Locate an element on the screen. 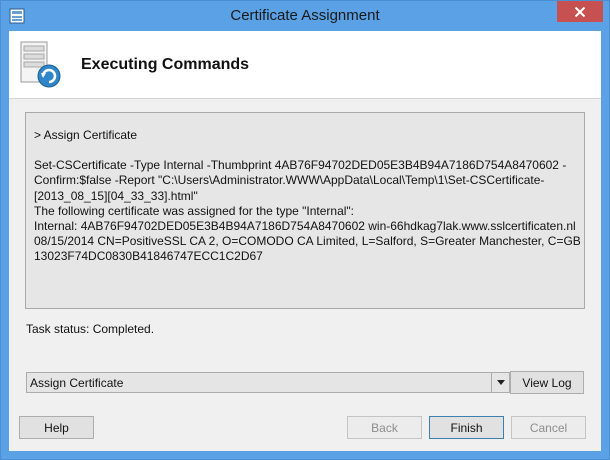 This screenshot has width=610, height=460. close-icon is located at coordinates (580, 11).